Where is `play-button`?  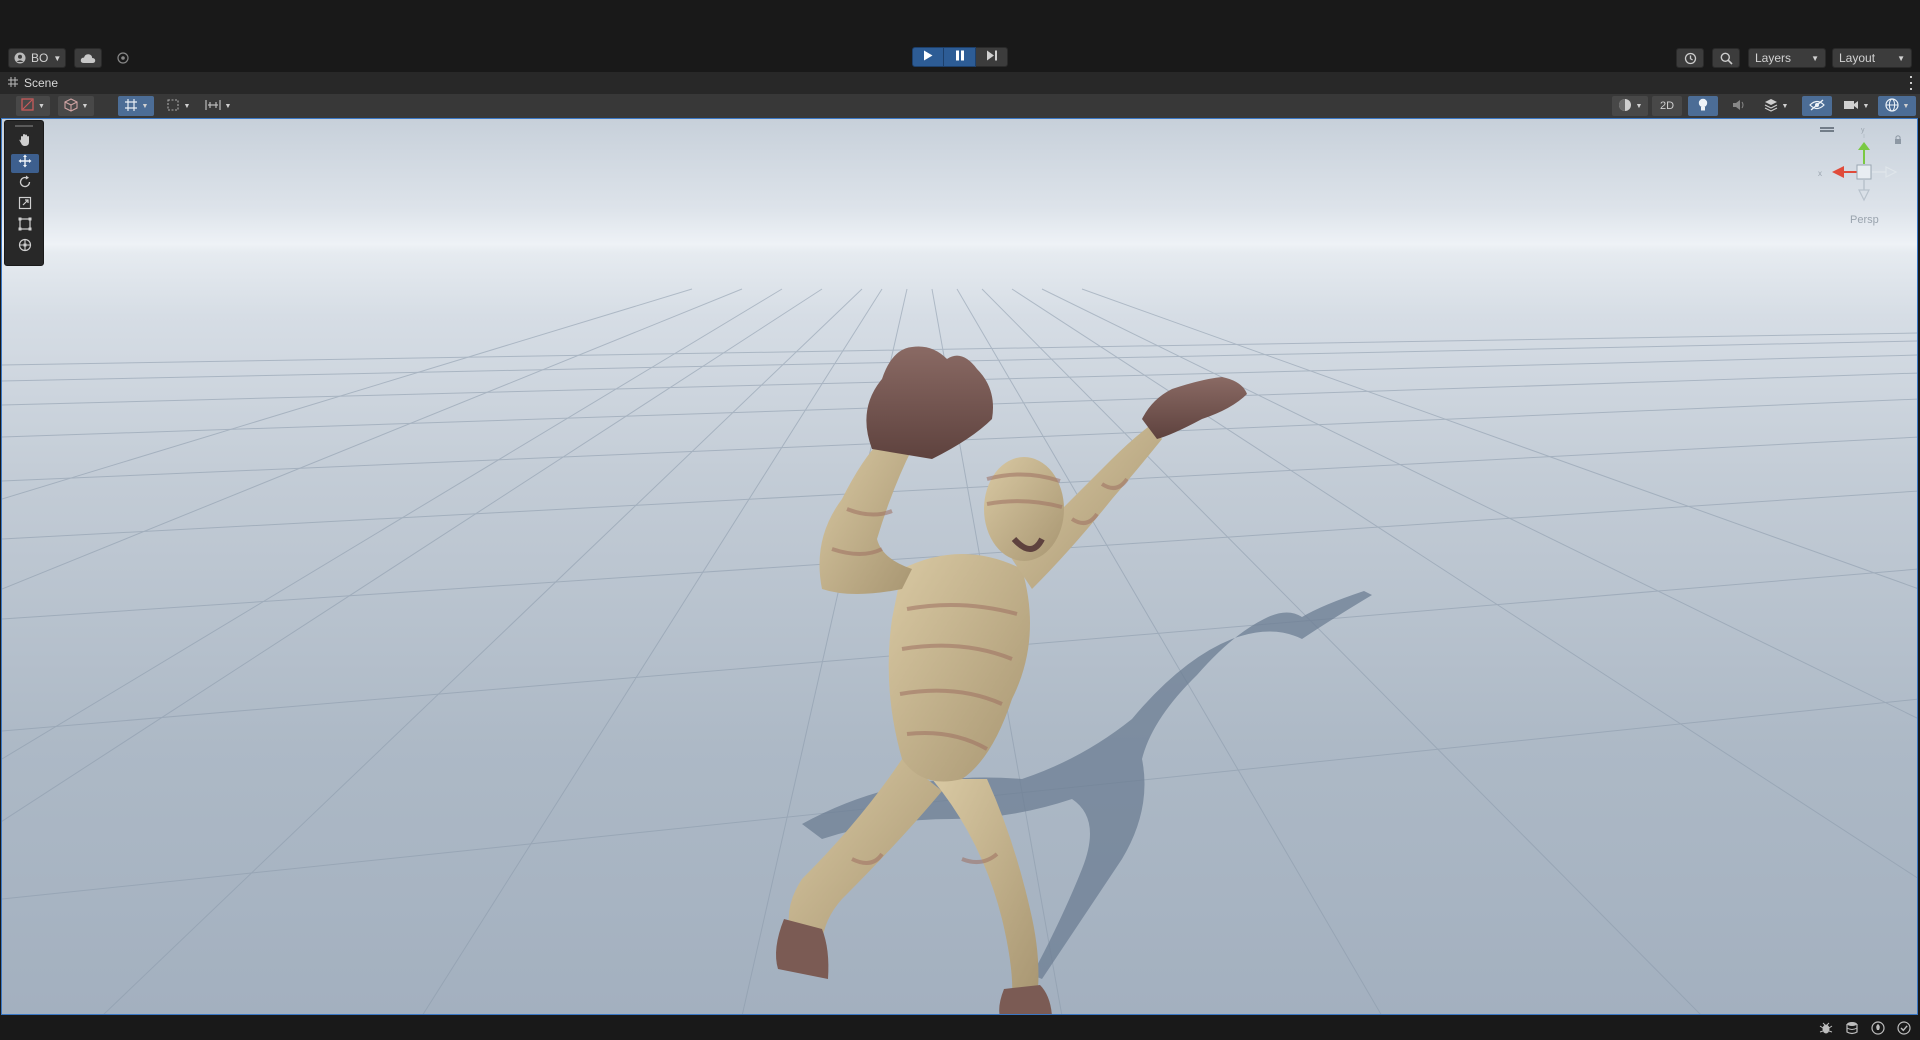 play-button is located at coordinates (928, 57).